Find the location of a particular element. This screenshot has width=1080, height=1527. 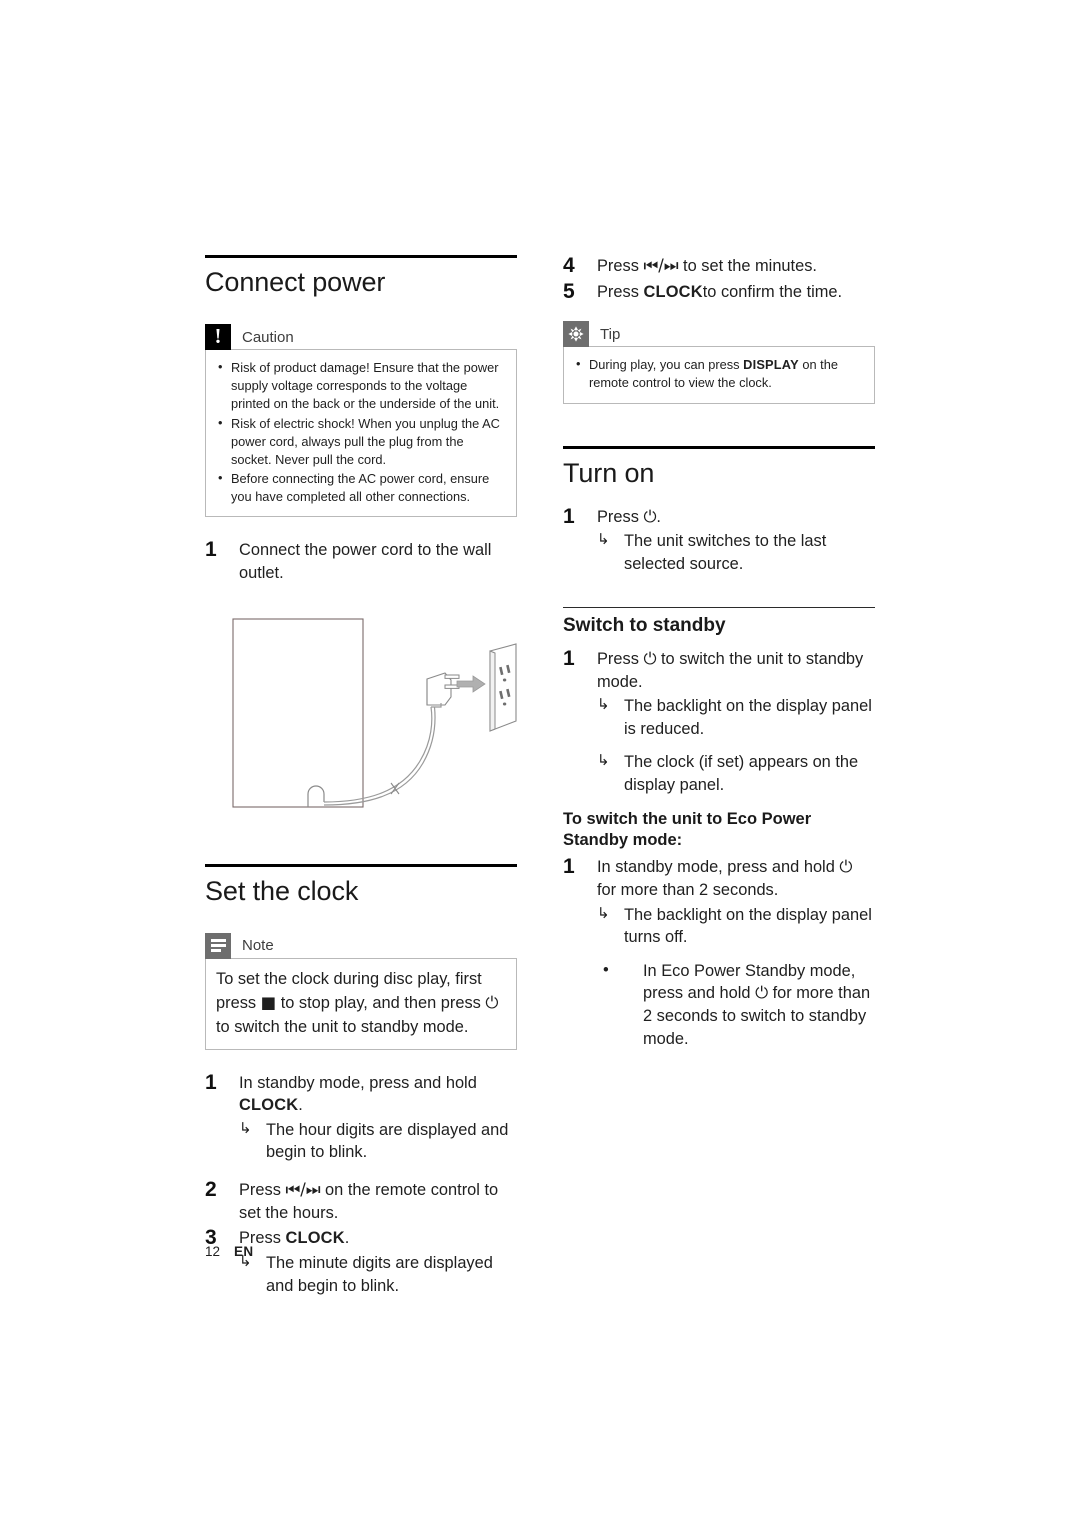

page-footer: 12 EN is located at coordinates (229, 1251).